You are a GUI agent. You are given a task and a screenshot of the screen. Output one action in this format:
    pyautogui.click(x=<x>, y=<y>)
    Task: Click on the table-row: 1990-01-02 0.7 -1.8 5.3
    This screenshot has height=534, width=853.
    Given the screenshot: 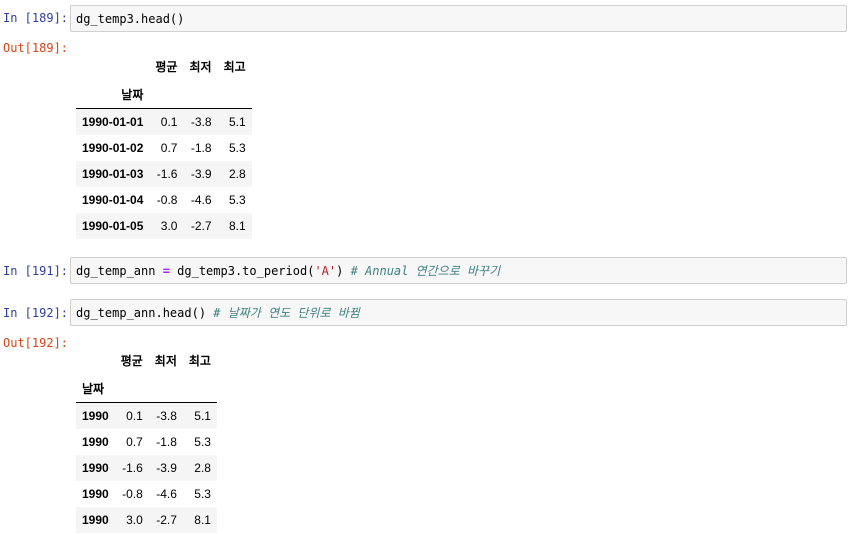 What is the action you would take?
    pyautogui.click(x=164, y=148)
    